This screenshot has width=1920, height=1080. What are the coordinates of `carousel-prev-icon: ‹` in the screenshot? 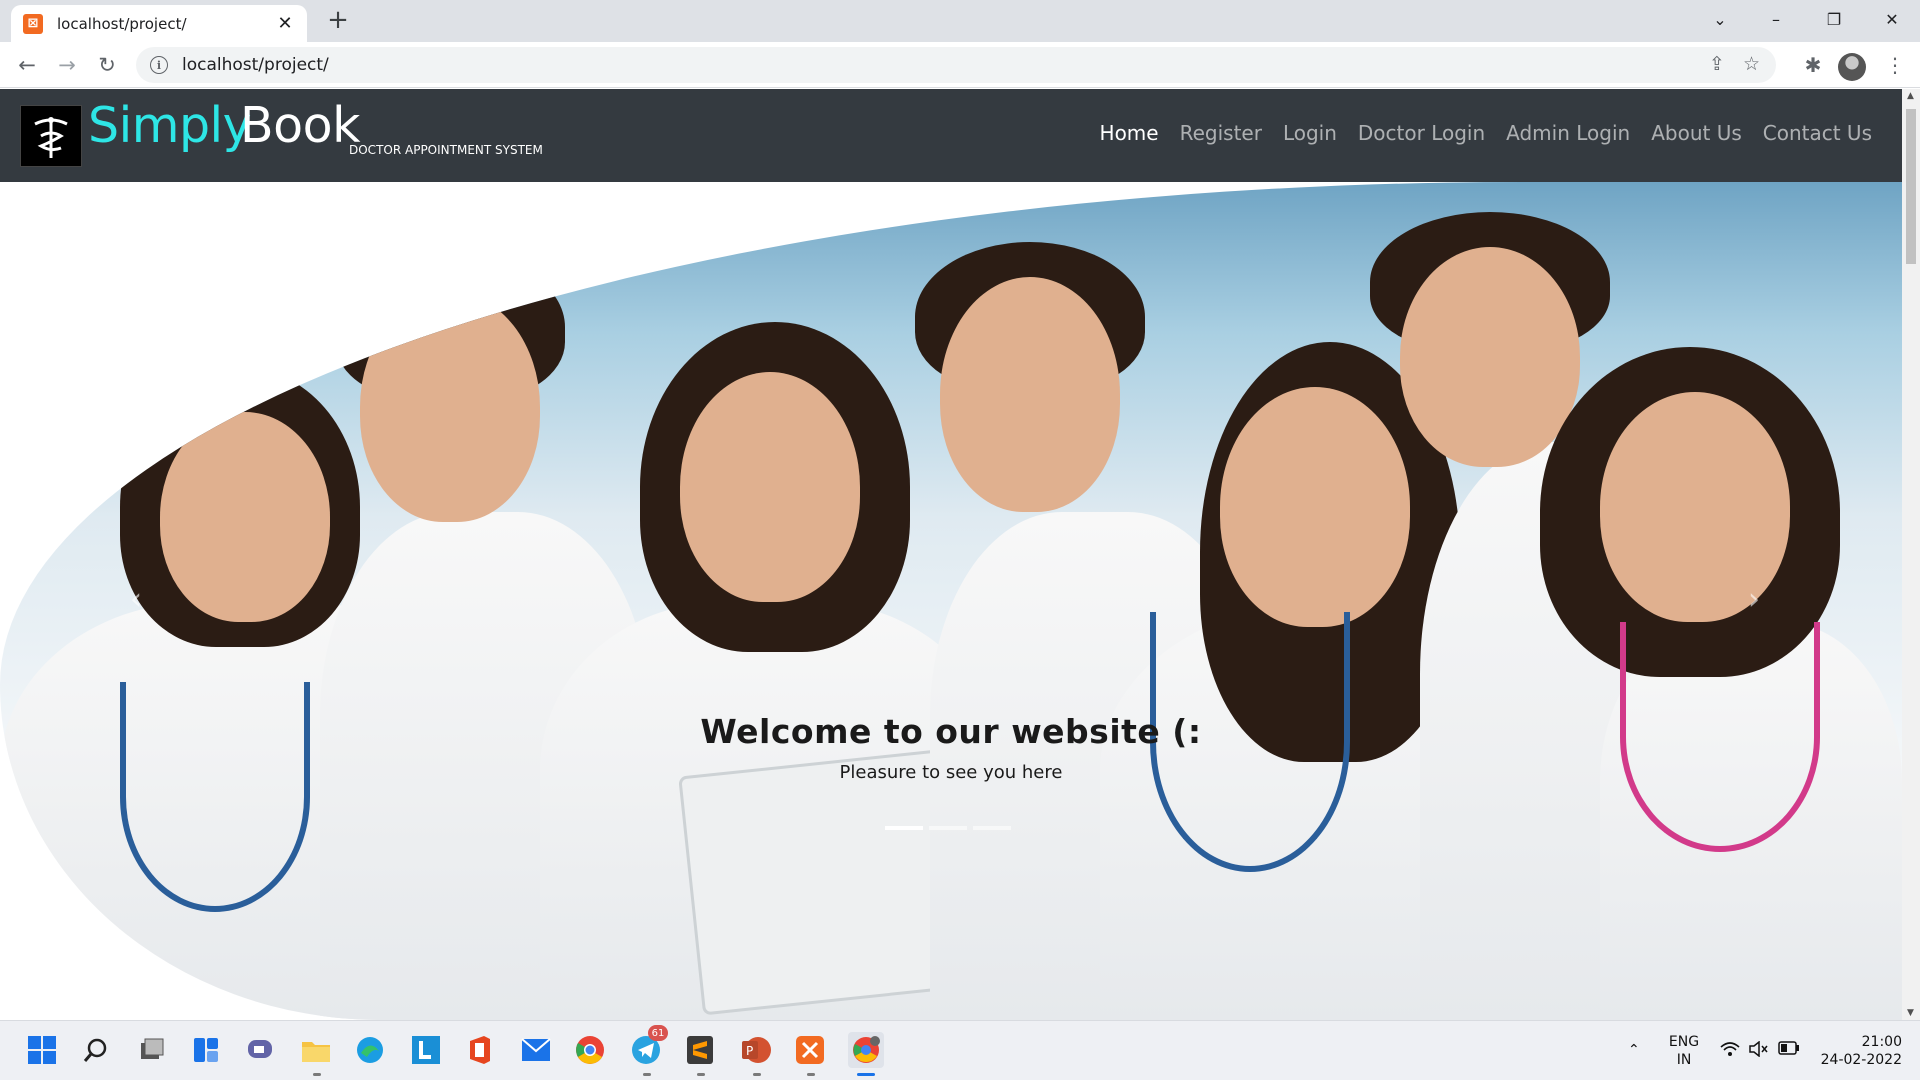 It's located at (136, 599).